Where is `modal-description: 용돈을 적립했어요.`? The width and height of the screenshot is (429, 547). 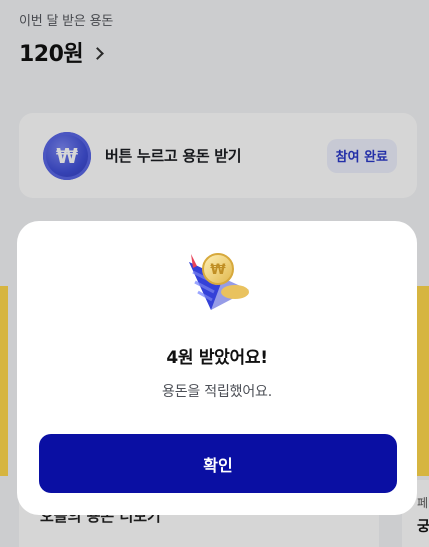
modal-description: 용돈을 적립했어요. is located at coordinates (217, 392).